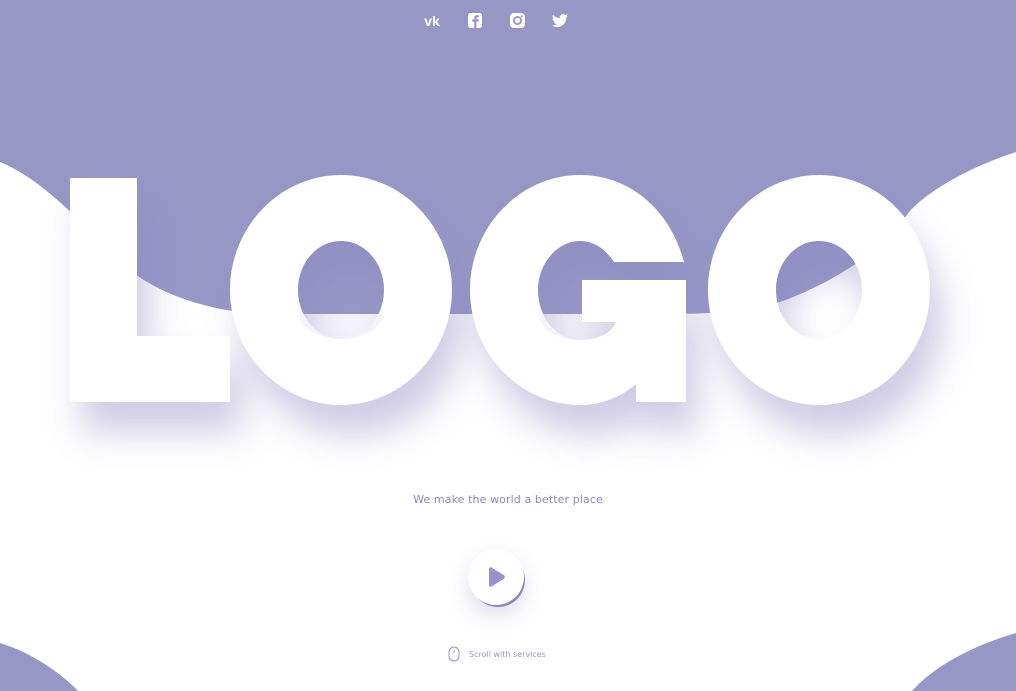  What do you see at coordinates (517, 21) in the screenshot?
I see `instagram-icon` at bounding box center [517, 21].